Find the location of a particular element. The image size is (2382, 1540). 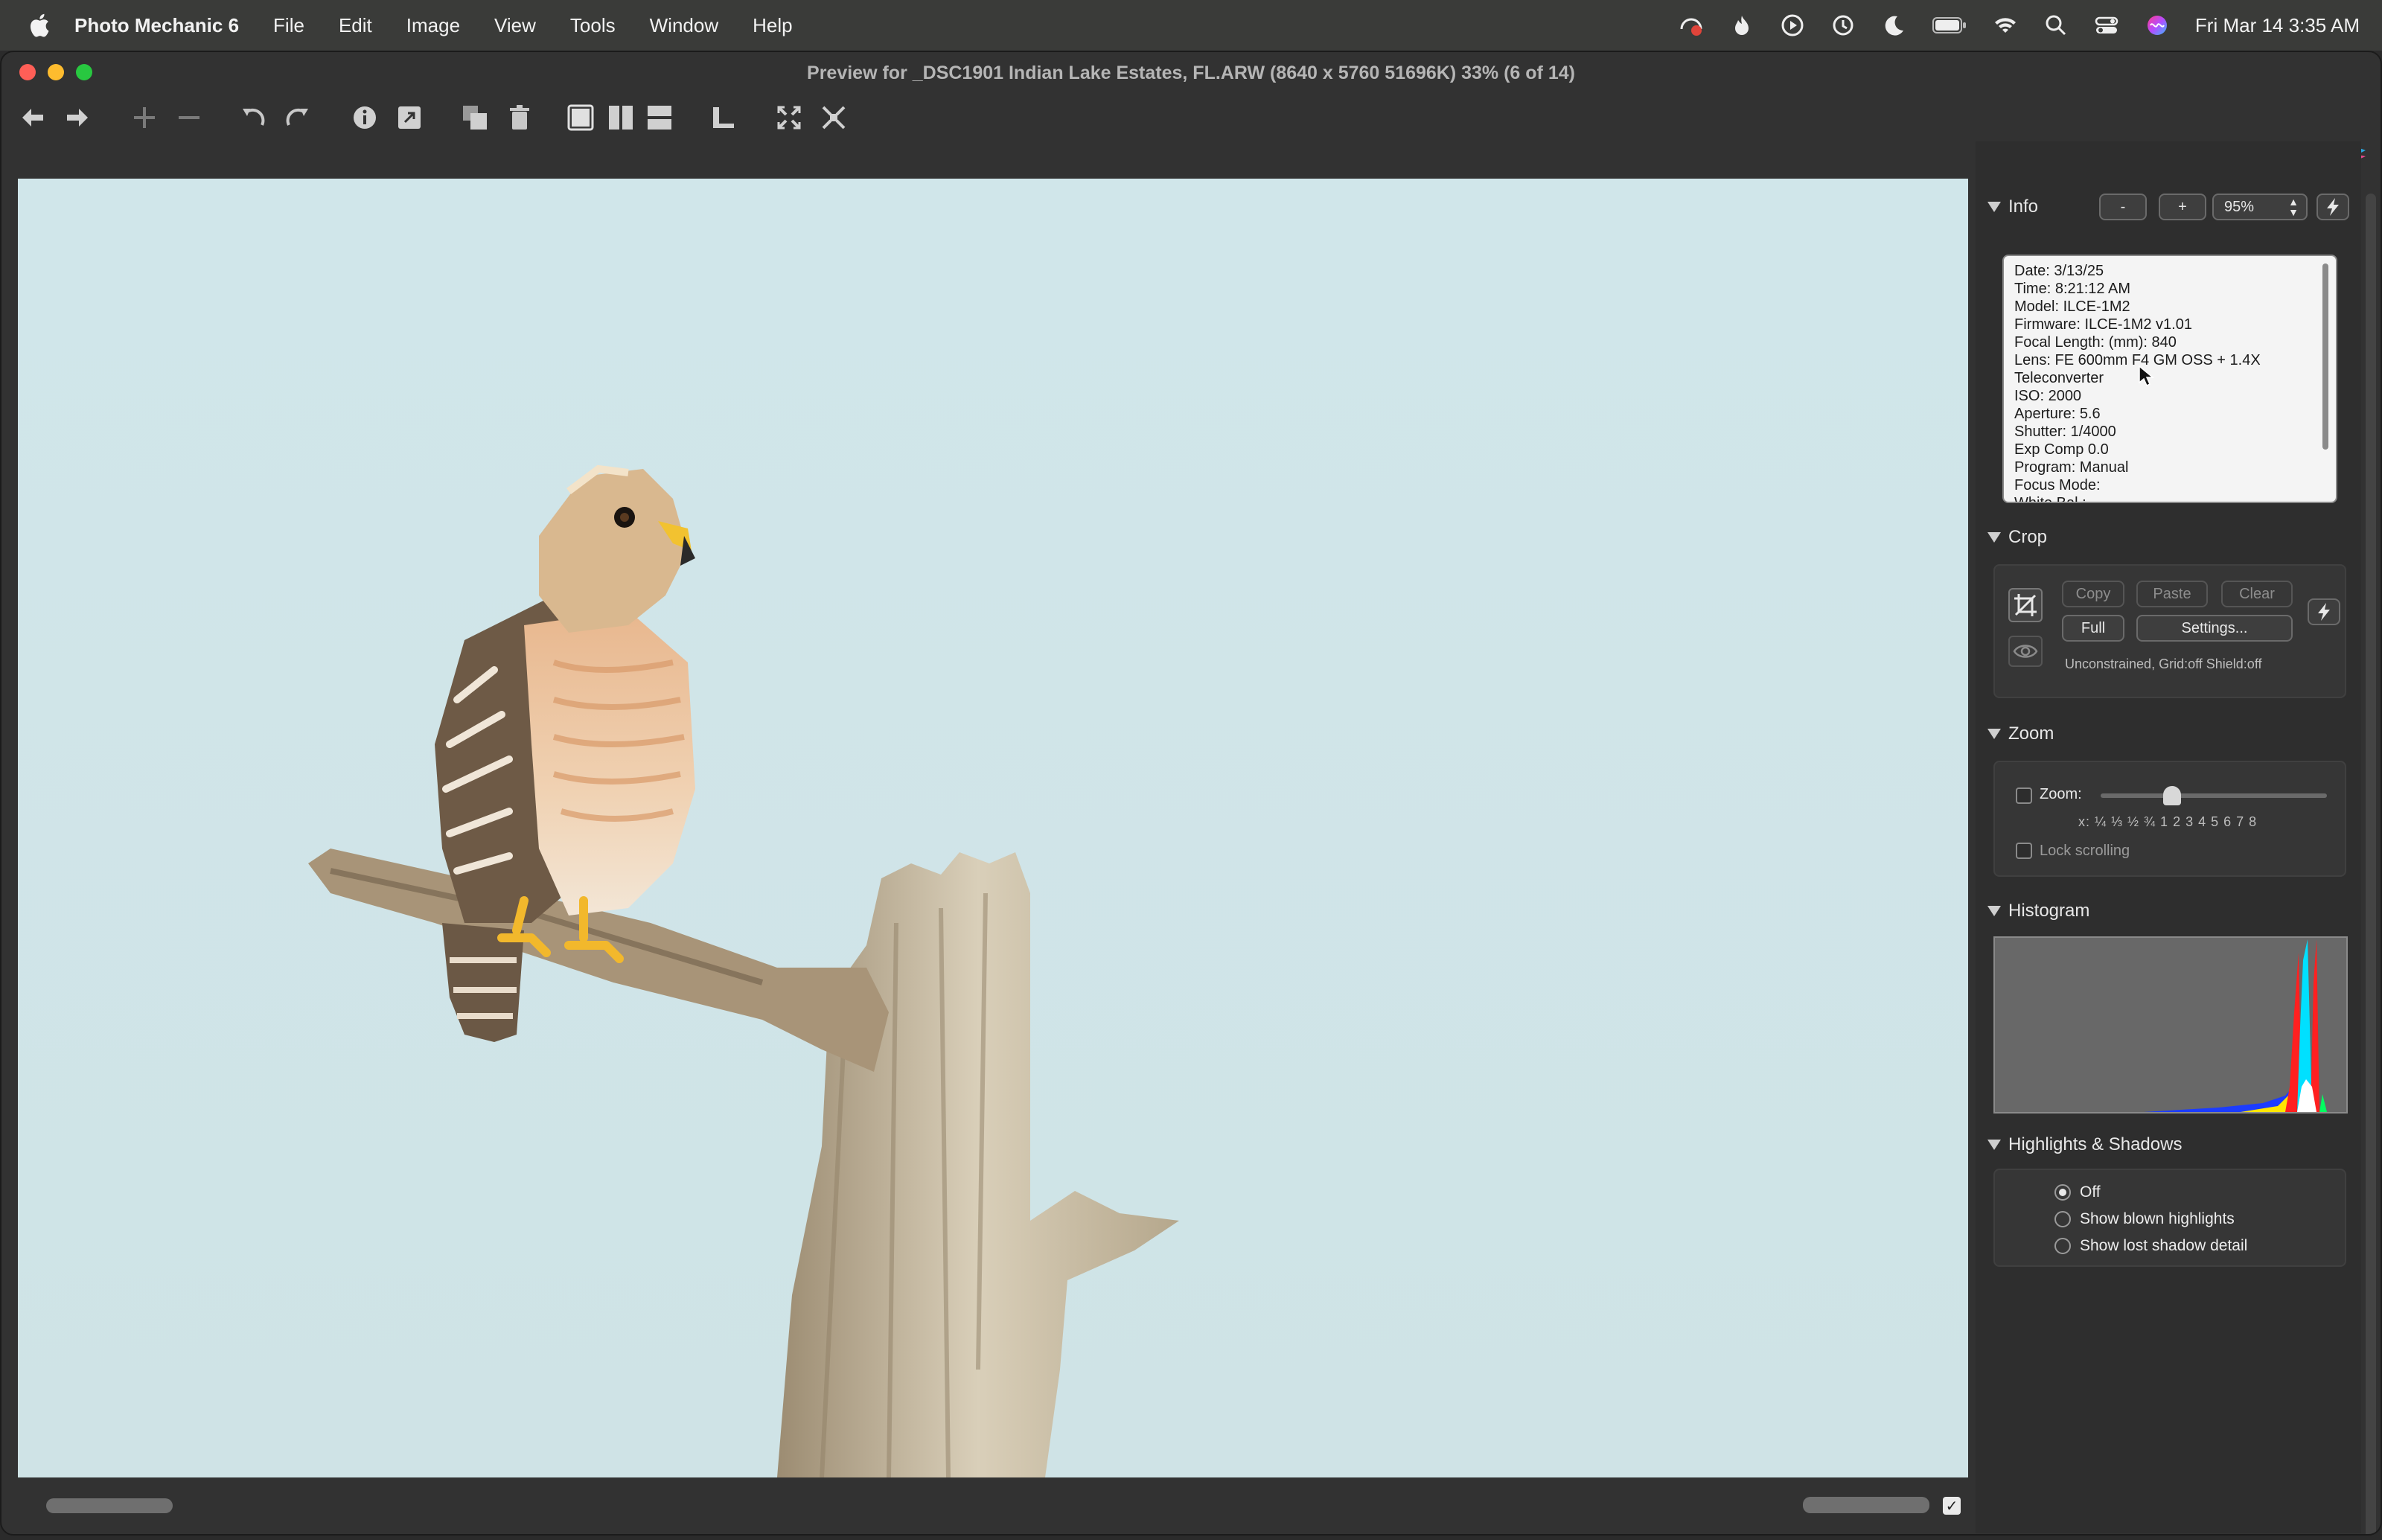

rotate-left-icon is located at coordinates (253, 118).